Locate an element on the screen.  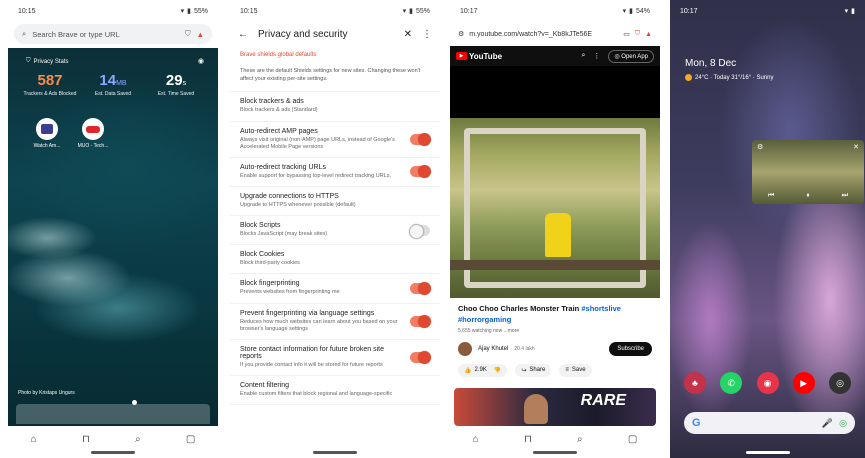
block-scripts-toggle is located at coordinates (419, 231).